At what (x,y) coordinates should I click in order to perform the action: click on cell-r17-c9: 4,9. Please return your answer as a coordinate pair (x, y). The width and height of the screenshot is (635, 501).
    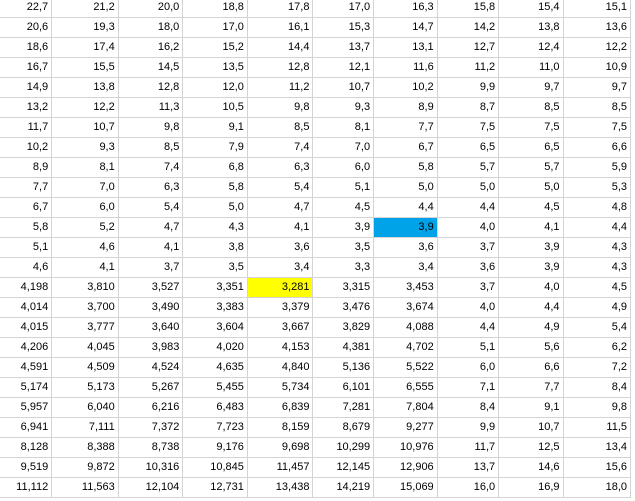
    Looking at the image, I should click on (531, 327).